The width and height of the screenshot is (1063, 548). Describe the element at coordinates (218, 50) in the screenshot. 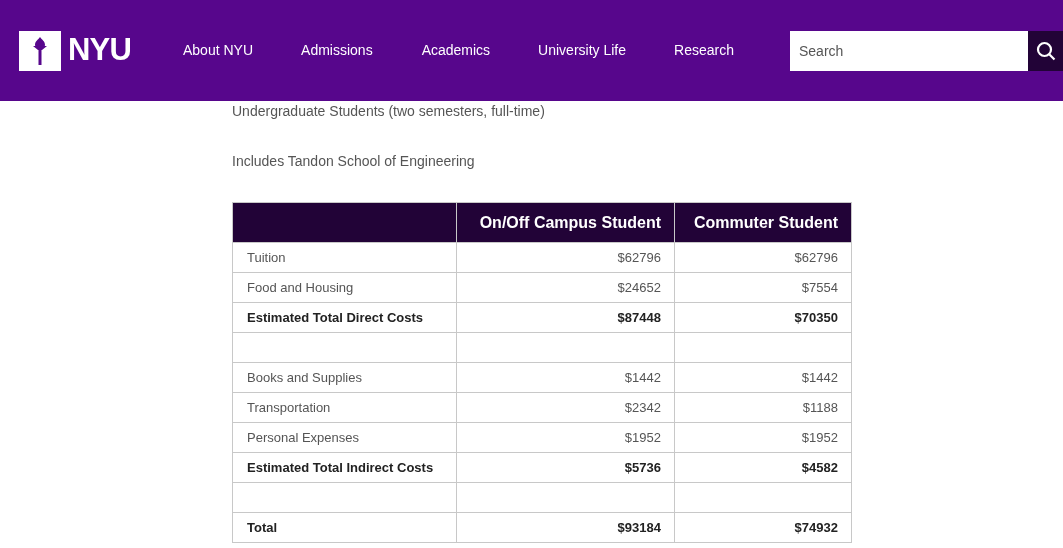

I see `nav-link: About NYU` at that location.